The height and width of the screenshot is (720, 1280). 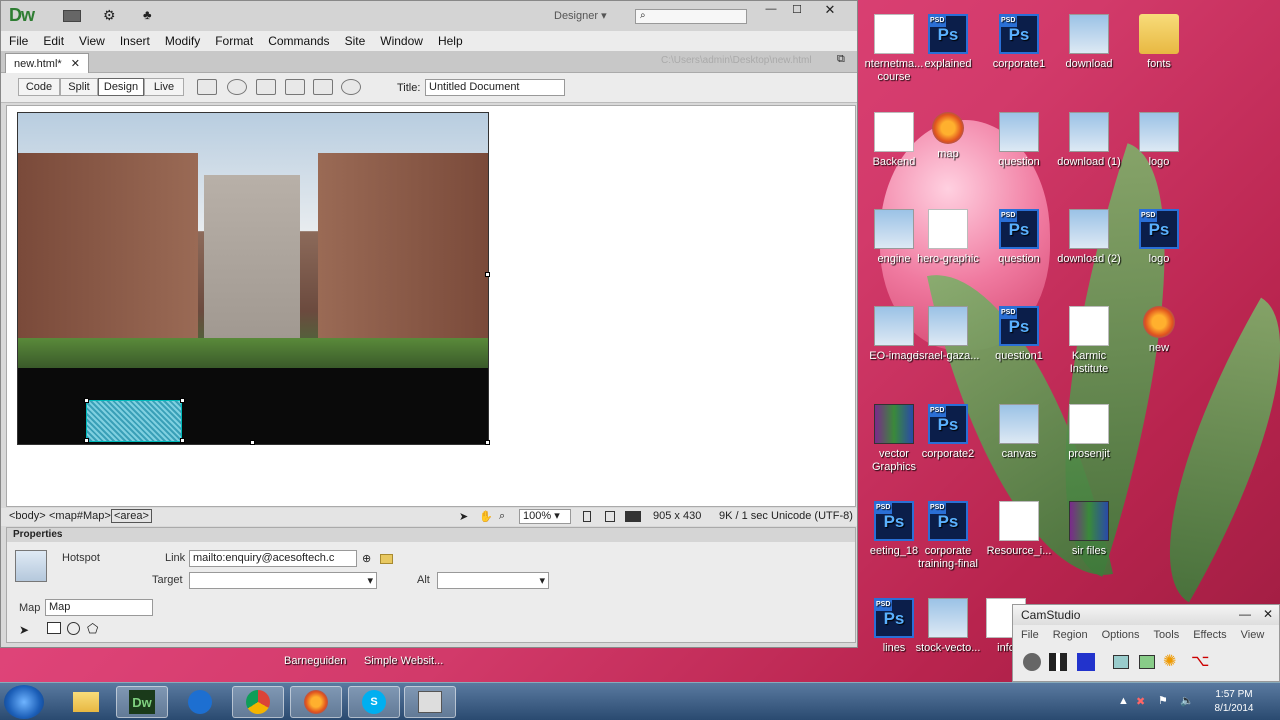 What do you see at coordinates (79, 87) in the screenshot?
I see `split-view-button: Split` at bounding box center [79, 87].